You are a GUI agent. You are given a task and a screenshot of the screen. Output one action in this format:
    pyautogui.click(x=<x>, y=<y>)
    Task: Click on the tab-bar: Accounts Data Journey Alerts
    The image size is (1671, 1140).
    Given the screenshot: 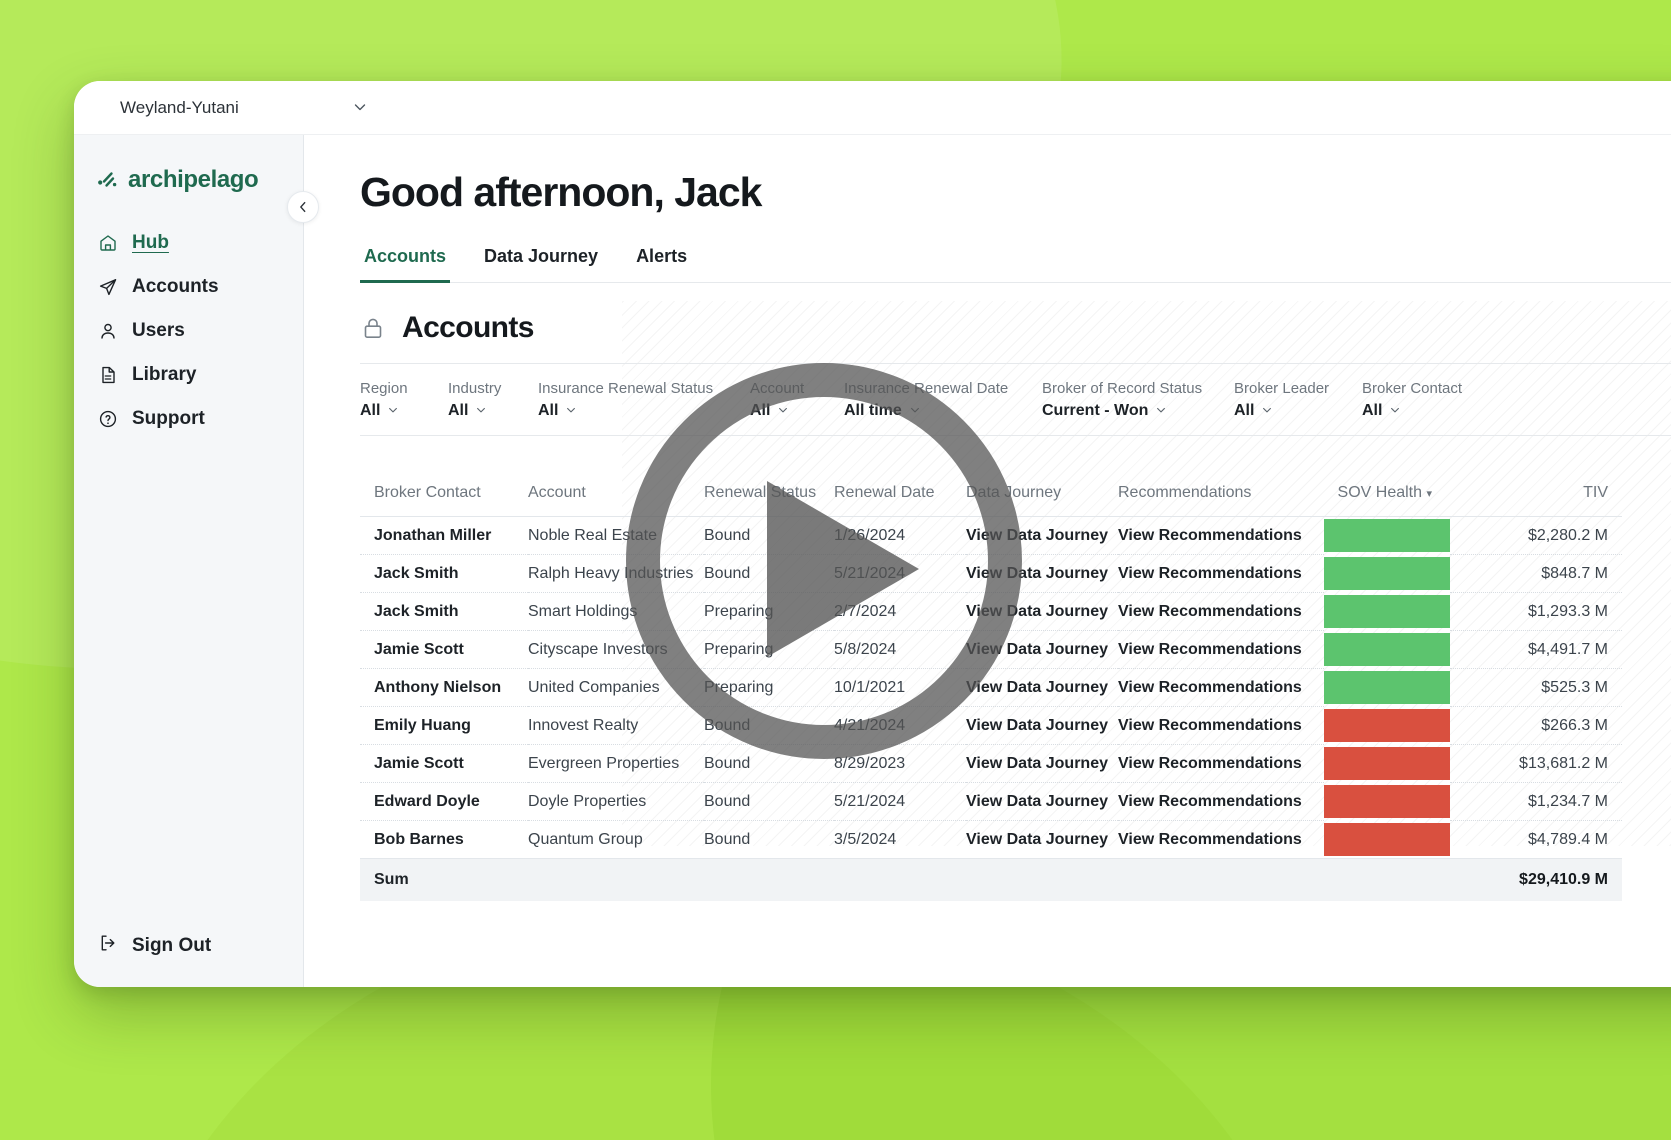 What is the action you would take?
    pyautogui.click(x=1015, y=264)
    